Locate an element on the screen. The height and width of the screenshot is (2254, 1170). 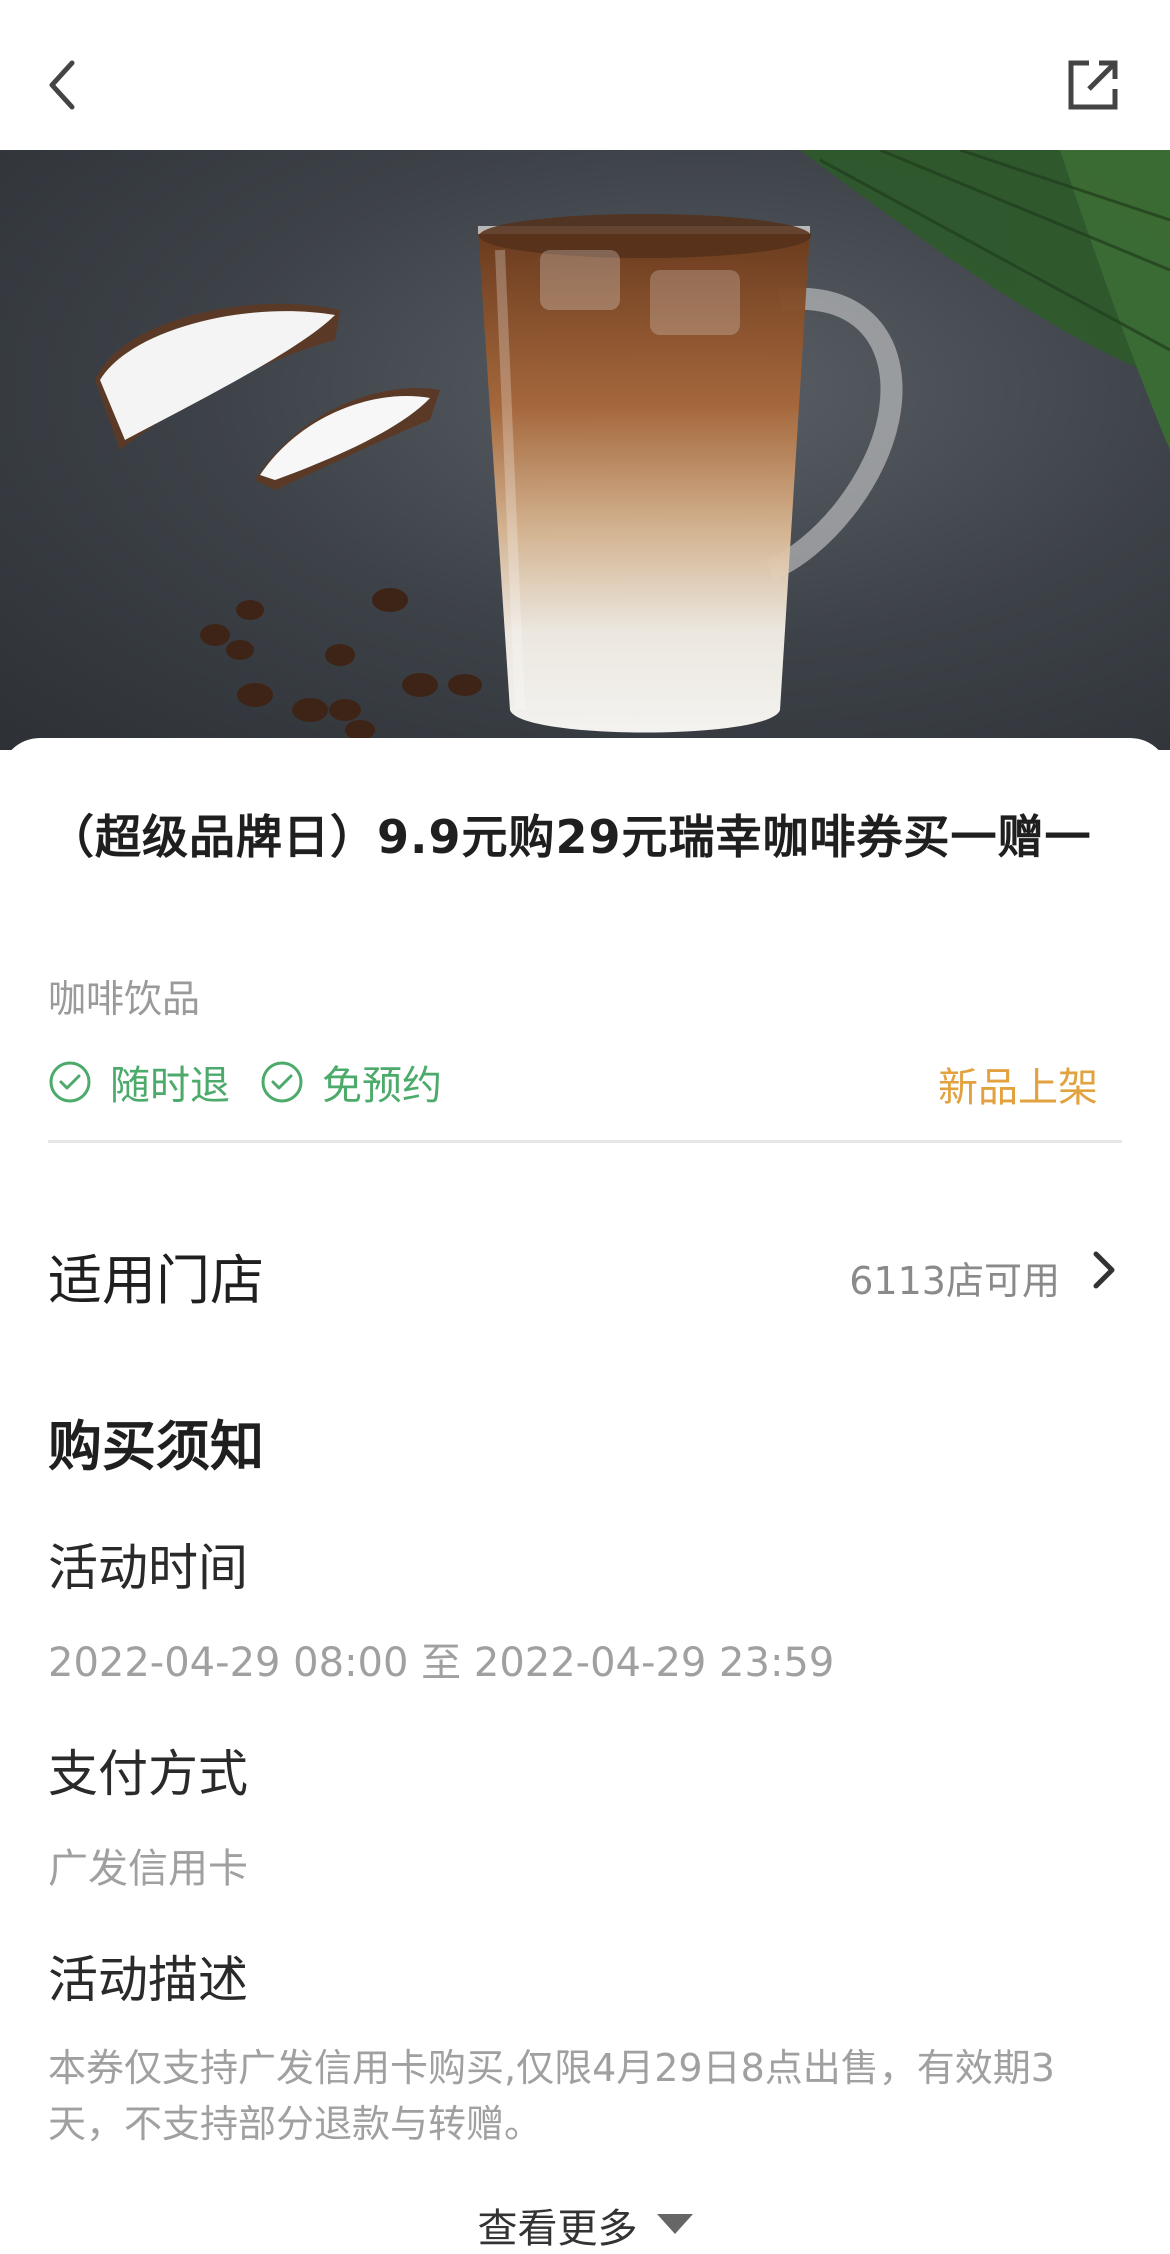
product-category: 咖啡饮品 is located at coordinates (124, 999).